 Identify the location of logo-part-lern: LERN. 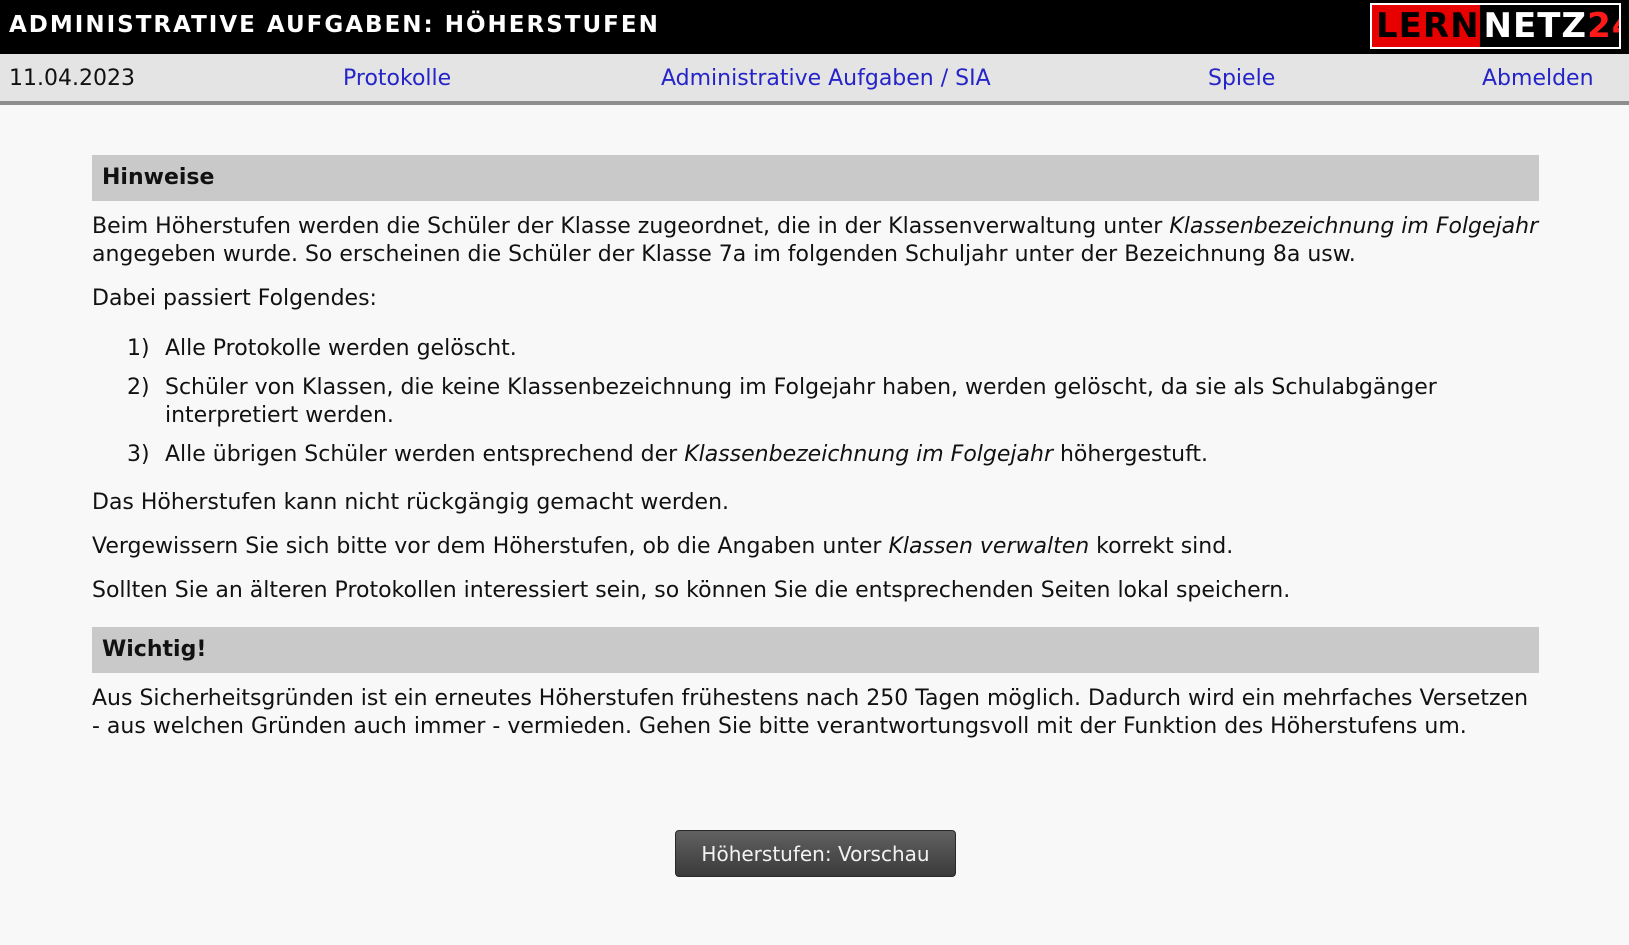
(1428, 26).